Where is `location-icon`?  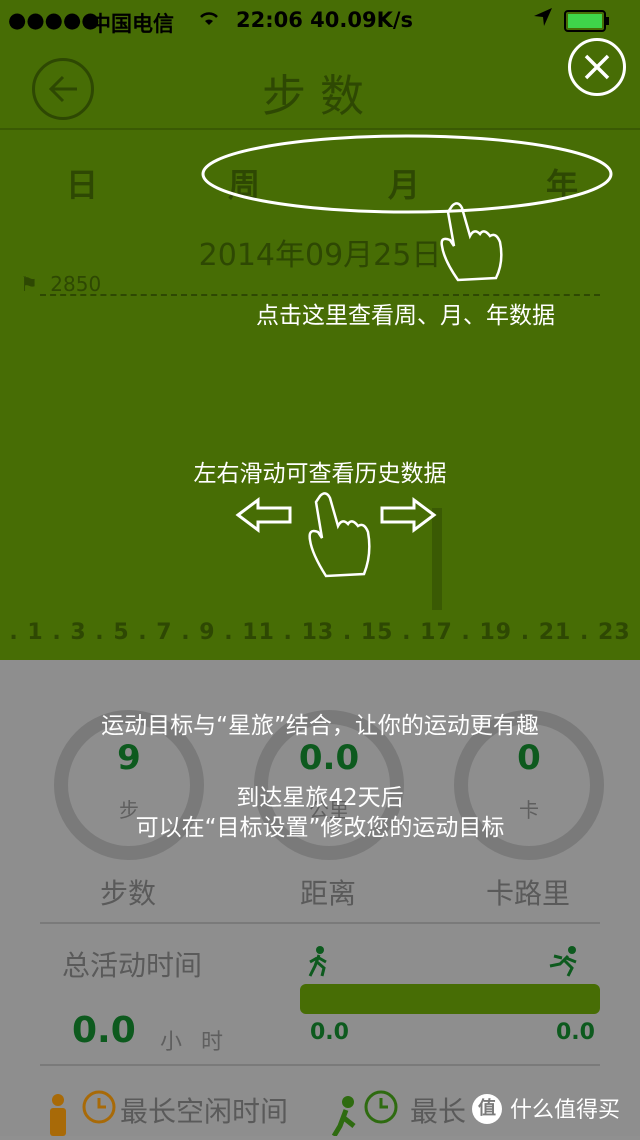
location-icon is located at coordinates (543, 19).